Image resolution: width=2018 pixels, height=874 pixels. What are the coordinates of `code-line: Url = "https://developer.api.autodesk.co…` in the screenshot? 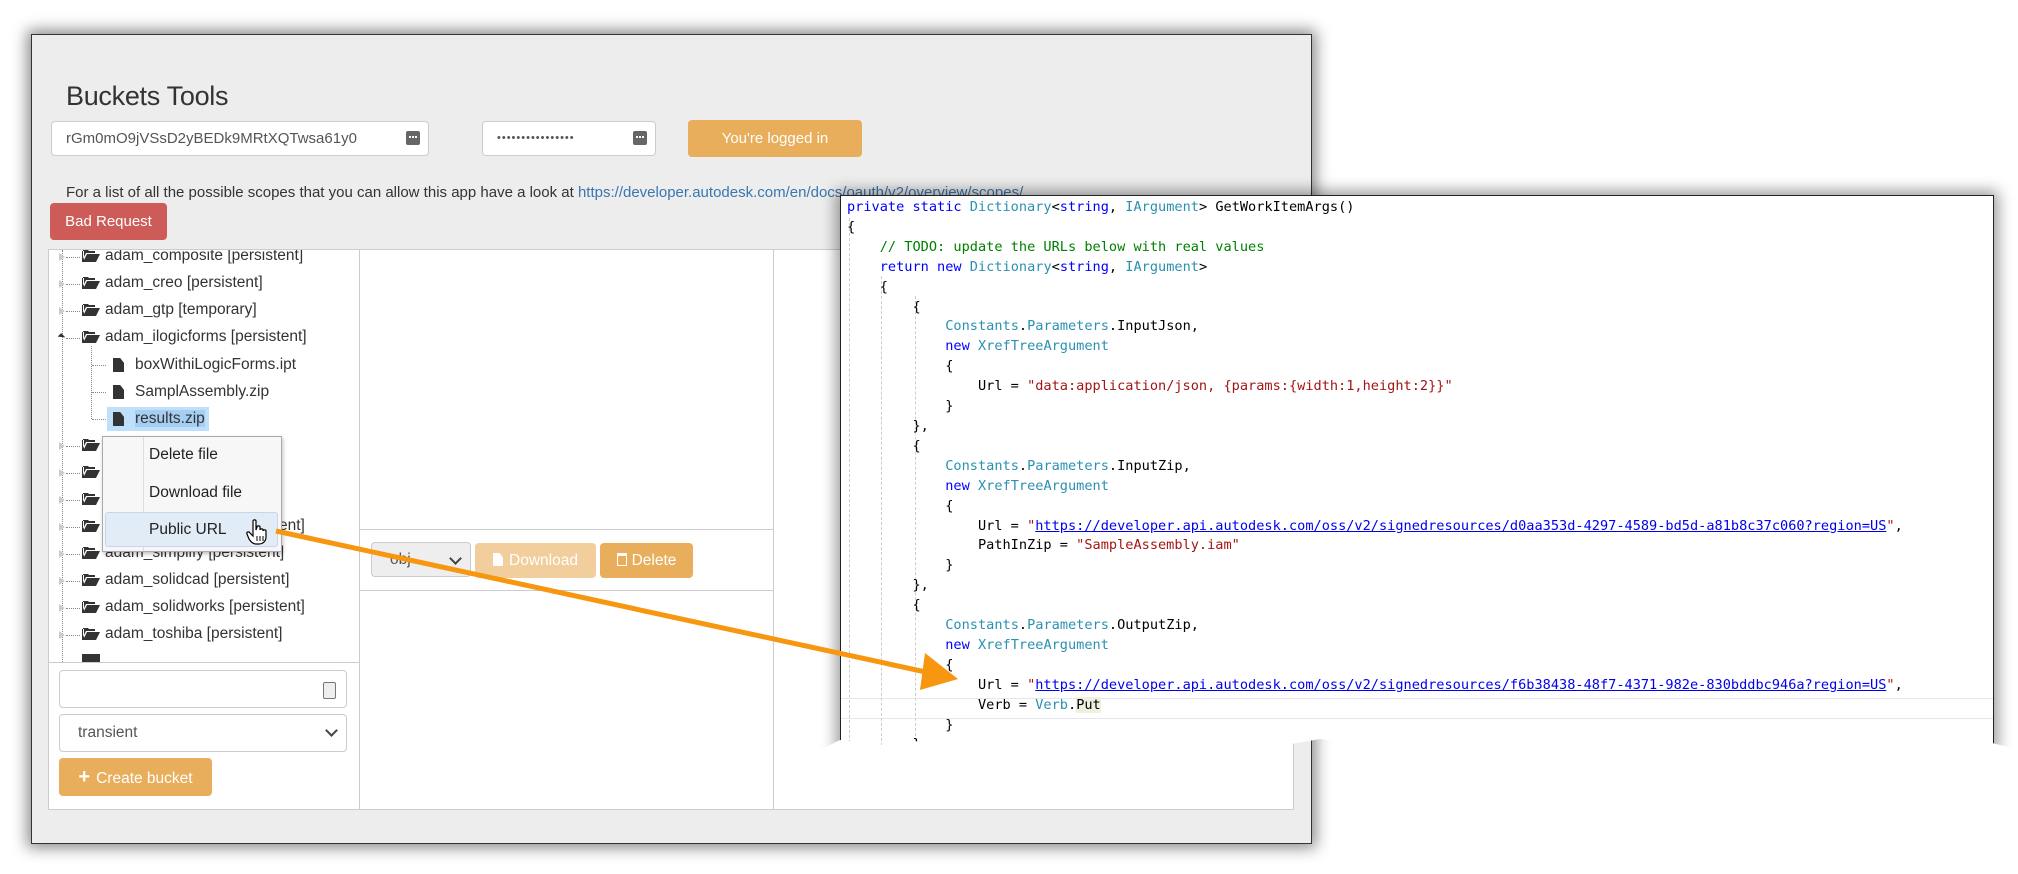 It's located at (1375, 686).